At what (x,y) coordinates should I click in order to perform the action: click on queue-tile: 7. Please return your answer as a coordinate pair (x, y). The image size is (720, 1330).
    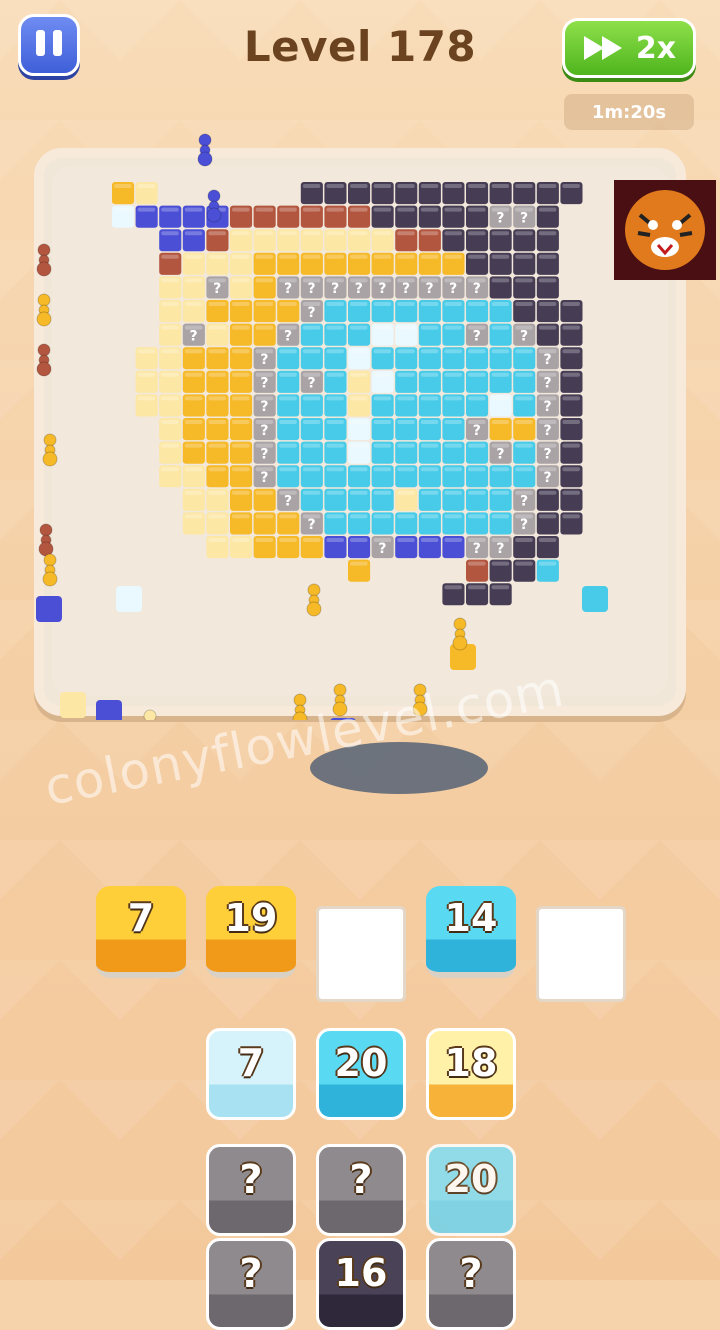
    Looking at the image, I should click on (251, 1074).